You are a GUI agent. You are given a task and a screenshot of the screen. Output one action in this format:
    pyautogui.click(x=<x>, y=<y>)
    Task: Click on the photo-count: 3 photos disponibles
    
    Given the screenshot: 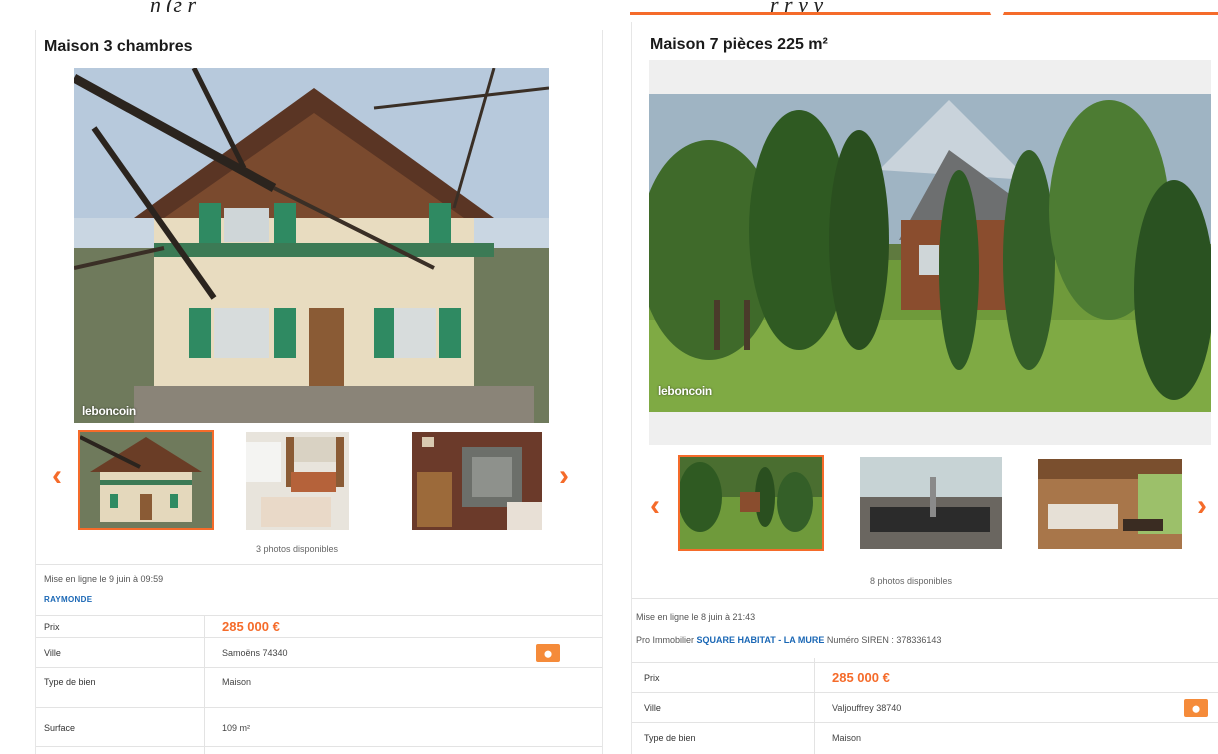 What is the action you would take?
    pyautogui.click(x=297, y=549)
    